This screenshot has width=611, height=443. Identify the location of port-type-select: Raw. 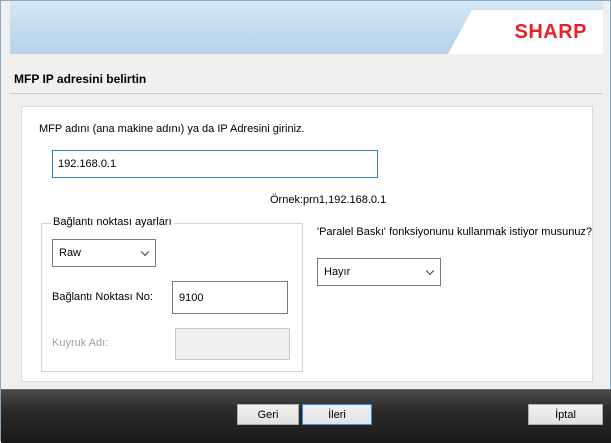
(104, 253).